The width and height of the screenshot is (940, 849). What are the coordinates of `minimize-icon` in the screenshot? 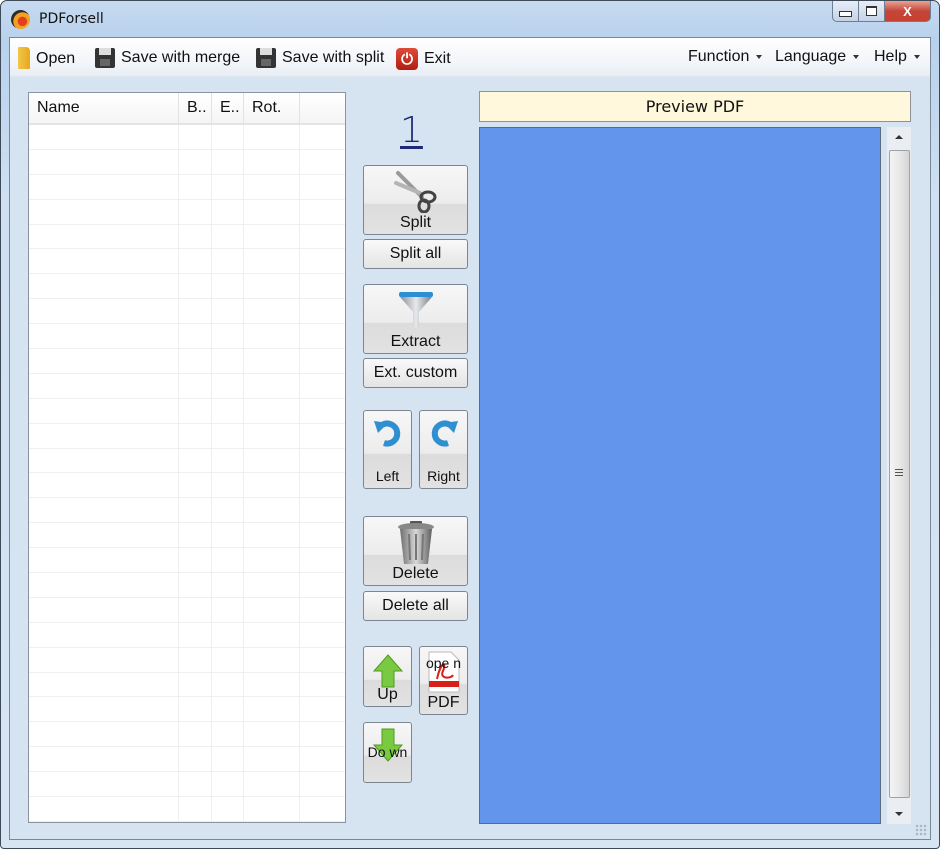 It's located at (845, 14).